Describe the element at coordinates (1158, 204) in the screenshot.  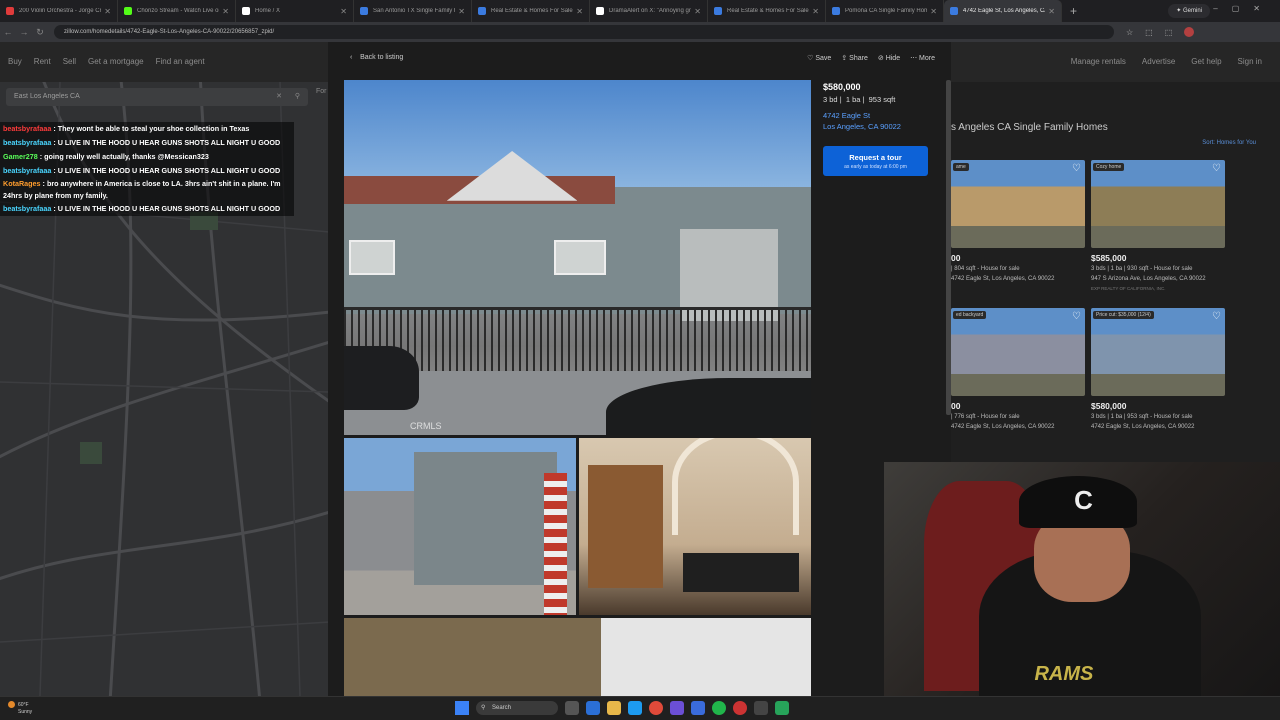
I see `result-card-photo: Cozy home ♡` at that location.